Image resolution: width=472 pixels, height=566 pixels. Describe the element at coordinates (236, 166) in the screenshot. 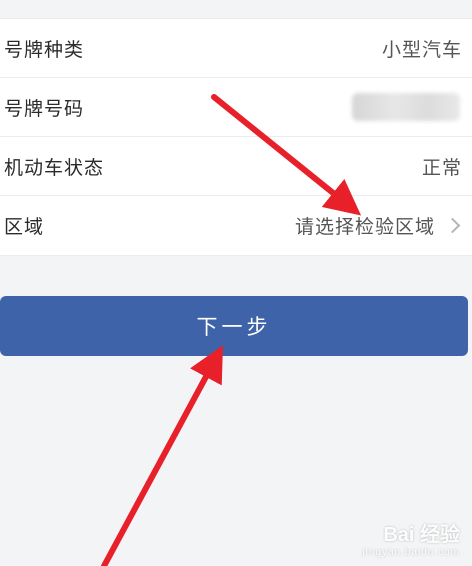

I see `vehicle-status-row: 机动车状态 正常` at that location.